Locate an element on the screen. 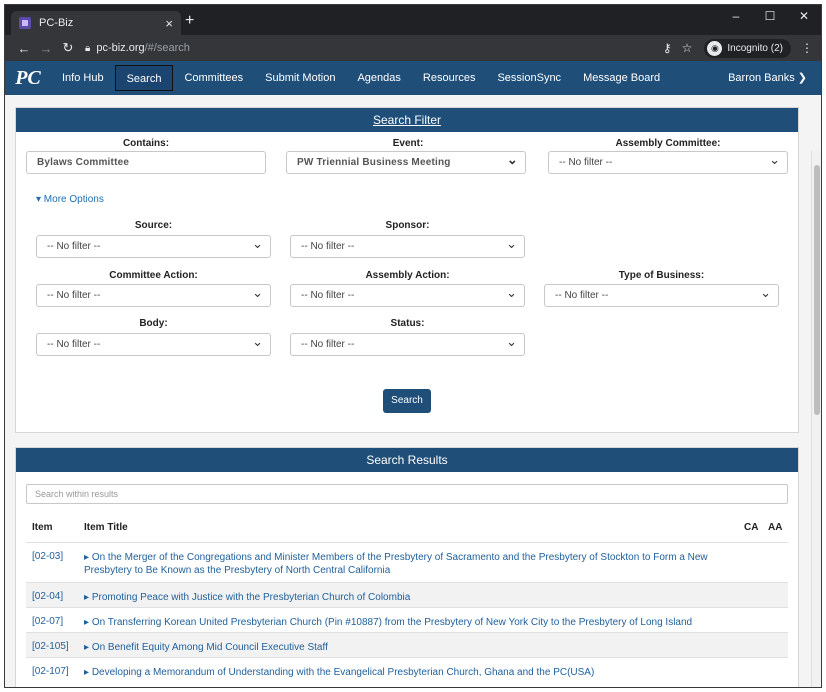 This screenshot has width=826, height=692. body-select: -- No filter -- is located at coordinates (153, 343).